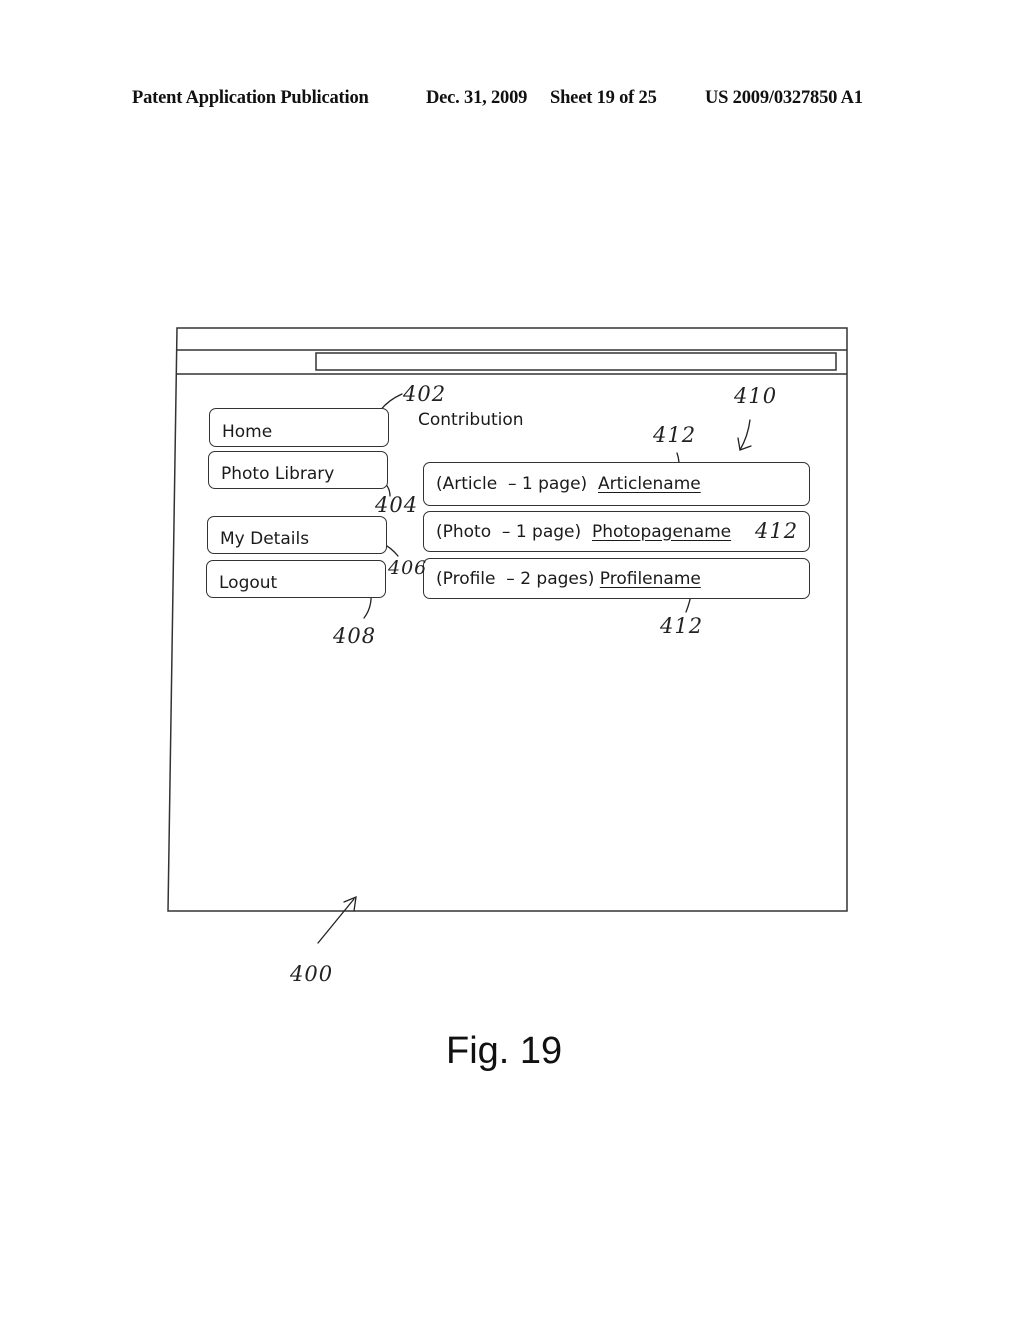 Image resolution: width=1024 pixels, height=1320 pixels. What do you see at coordinates (247, 432) in the screenshot?
I see `nav-home-label: Home` at bounding box center [247, 432].